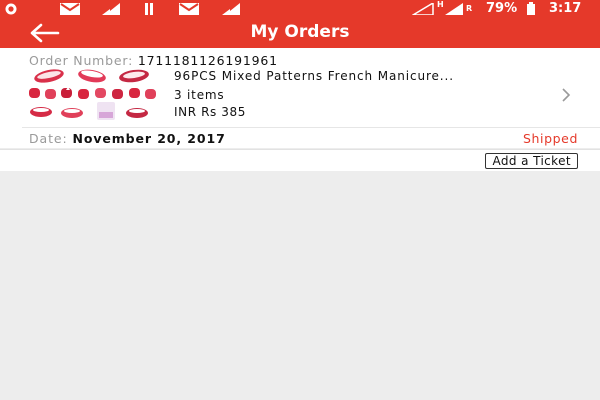 This screenshot has height=400, width=600. Describe the element at coordinates (566, 95) in the screenshot. I see `chevron-right-icon` at that location.